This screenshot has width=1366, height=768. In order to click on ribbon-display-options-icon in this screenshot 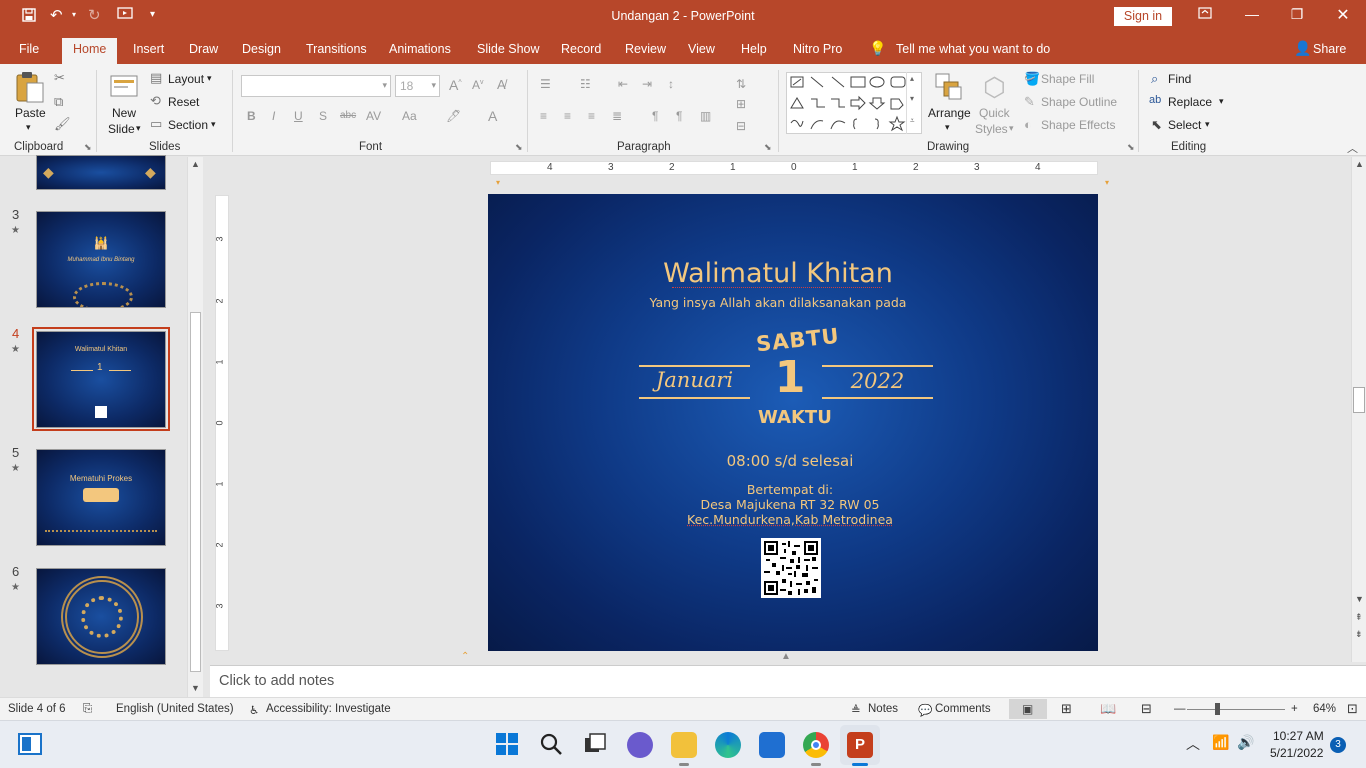, I will do `click(1205, 14)`.